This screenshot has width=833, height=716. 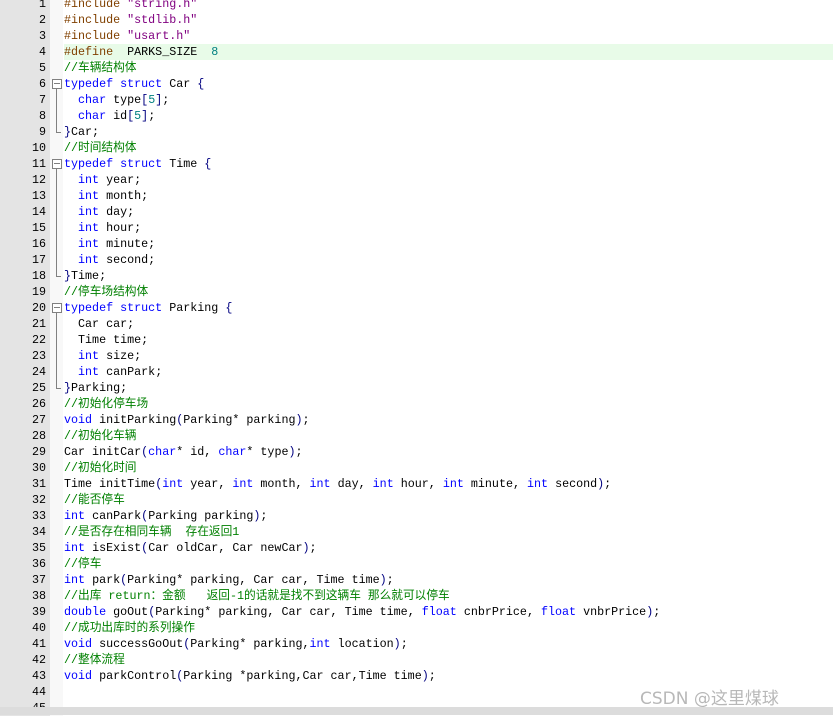 What do you see at coordinates (416, 180) in the screenshot?
I see `code-line: 12 int year;` at bounding box center [416, 180].